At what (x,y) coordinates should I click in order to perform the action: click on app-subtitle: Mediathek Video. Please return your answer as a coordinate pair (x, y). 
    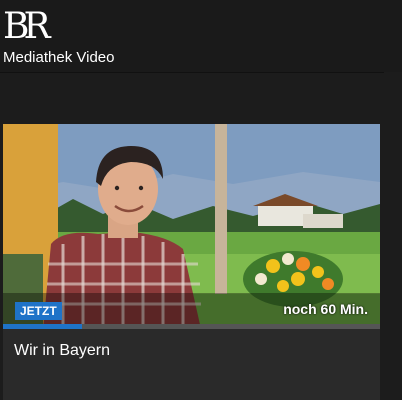
    Looking at the image, I should click on (59, 57).